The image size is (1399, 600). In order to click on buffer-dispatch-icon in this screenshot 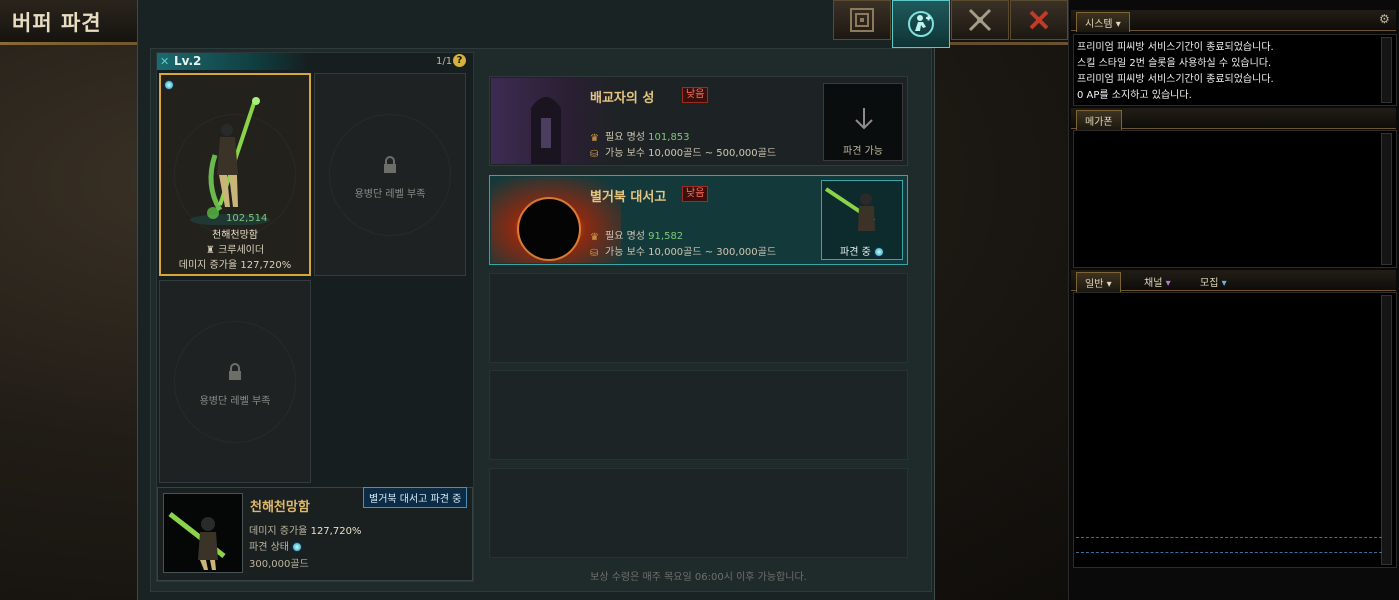, I will do `click(921, 24)`.